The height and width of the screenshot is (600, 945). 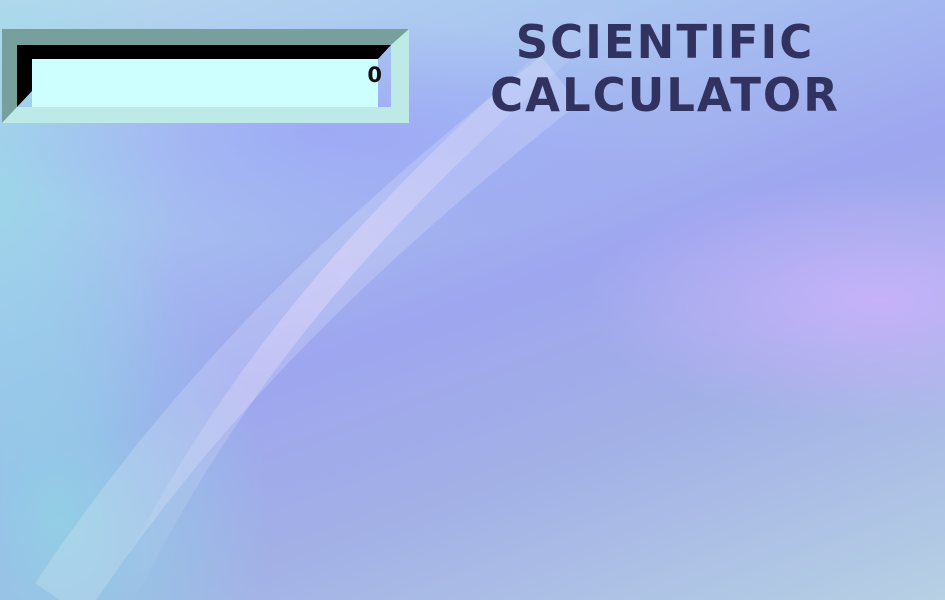 What do you see at coordinates (205, 76) in the screenshot?
I see `calculator-display: 0` at bounding box center [205, 76].